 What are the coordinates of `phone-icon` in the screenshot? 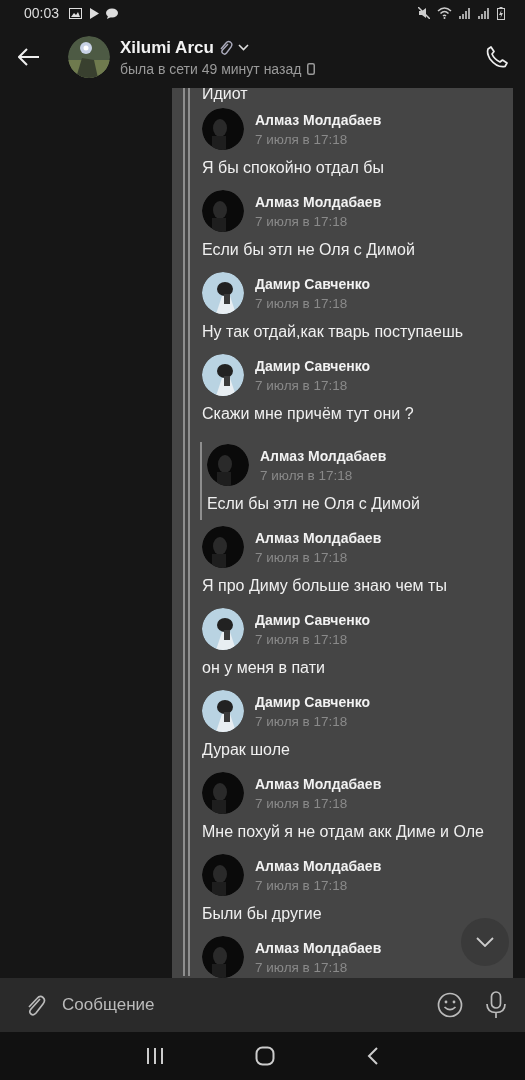 It's located at (497, 57).